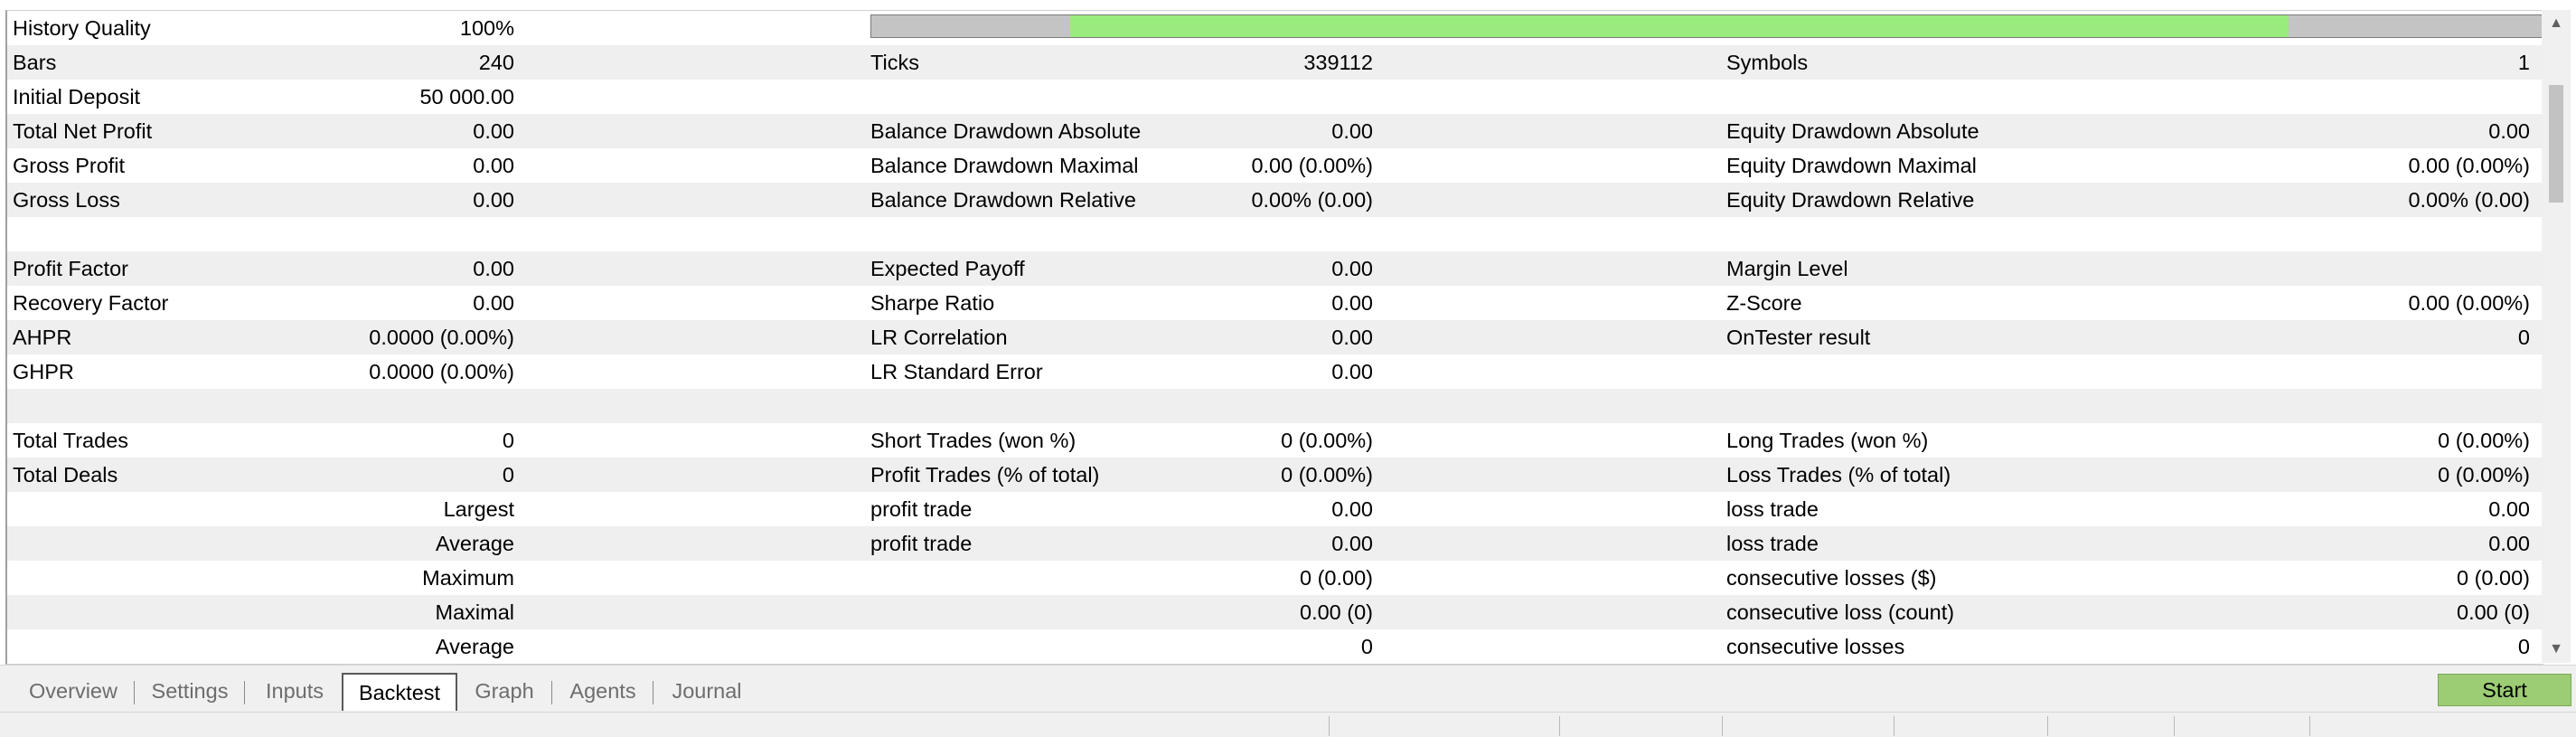 The image size is (2576, 737). What do you see at coordinates (2524, 646) in the screenshot?
I see `c3-value: 0` at bounding box center [2524, 646].